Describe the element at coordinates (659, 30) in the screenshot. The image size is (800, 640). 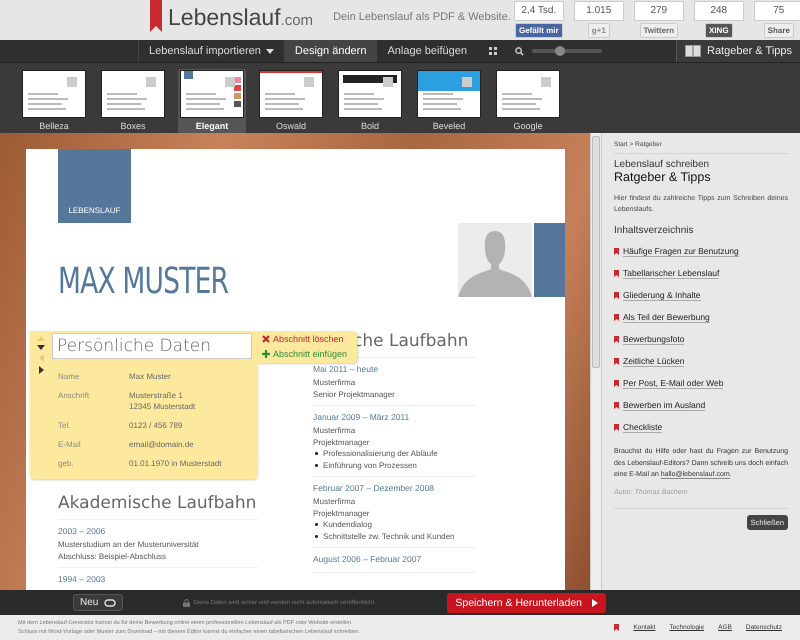
I see `share-button: Twittern` at that location.